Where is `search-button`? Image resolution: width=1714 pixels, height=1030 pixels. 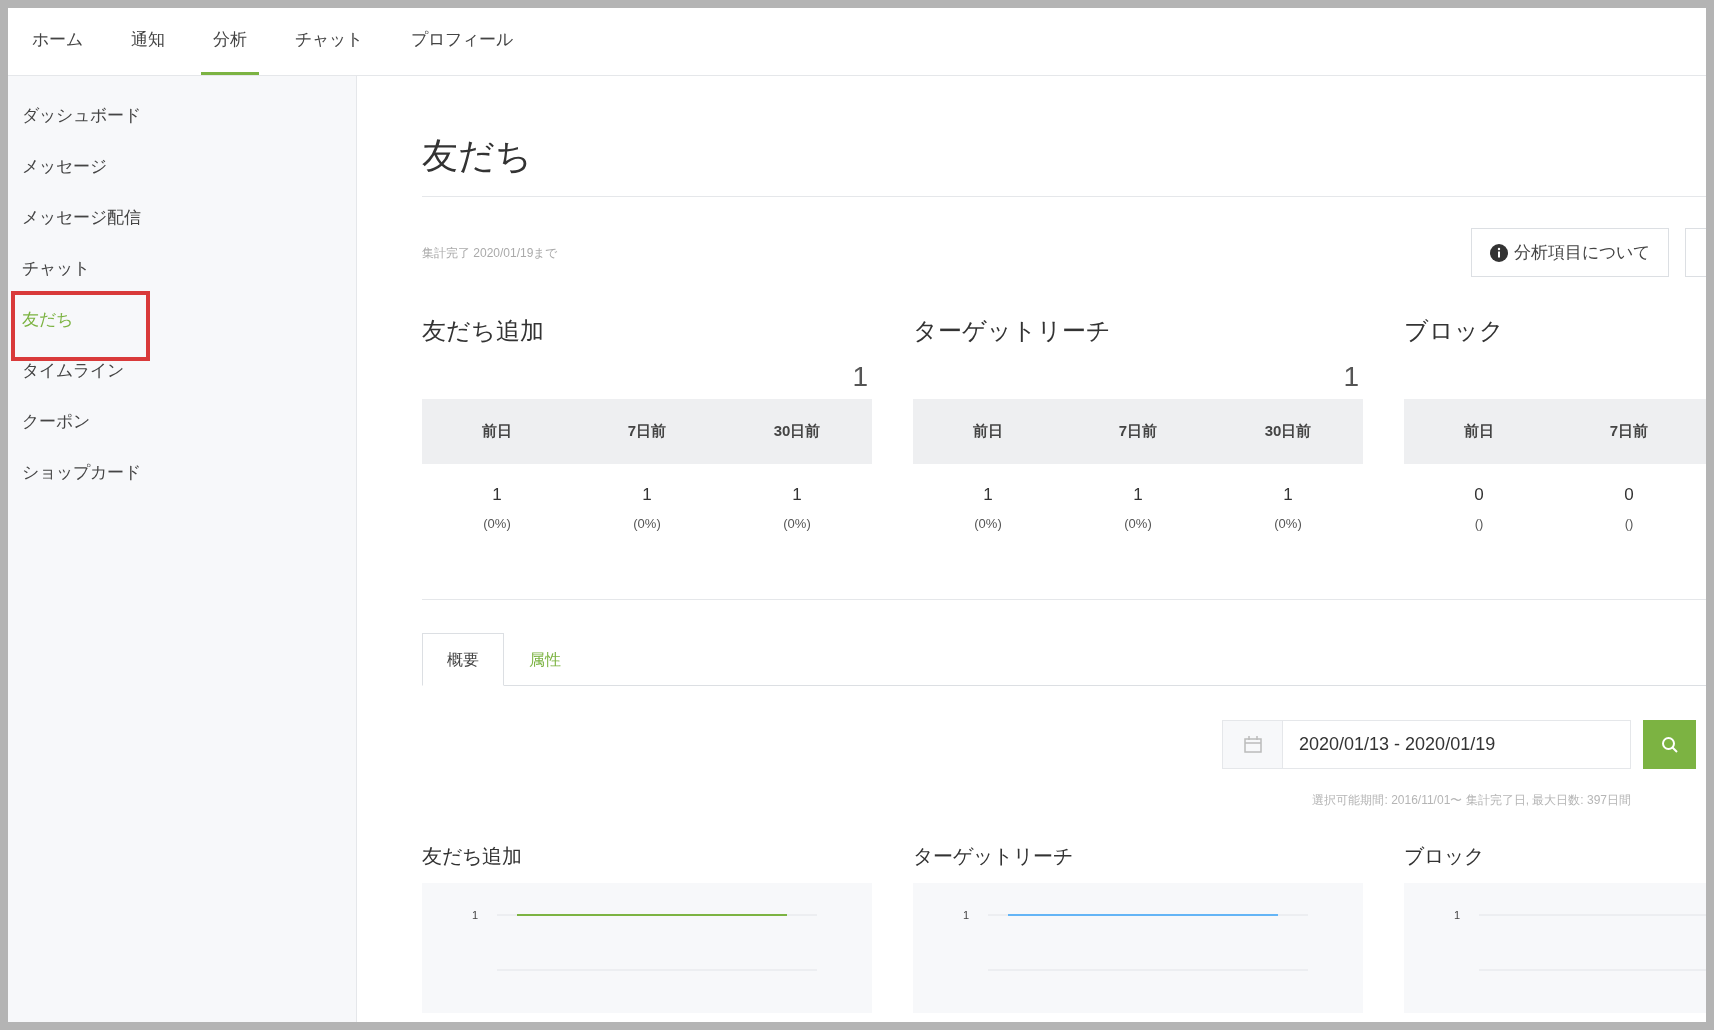 search-button is located at coordinates (1669, 744).